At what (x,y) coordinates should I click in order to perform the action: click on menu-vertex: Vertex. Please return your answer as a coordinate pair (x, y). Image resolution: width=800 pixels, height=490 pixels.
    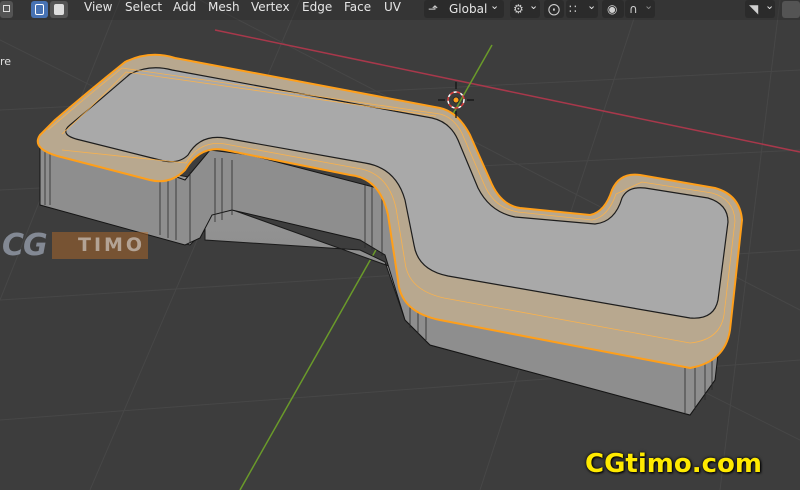
    Looking at the image, I should click on (270, 9).